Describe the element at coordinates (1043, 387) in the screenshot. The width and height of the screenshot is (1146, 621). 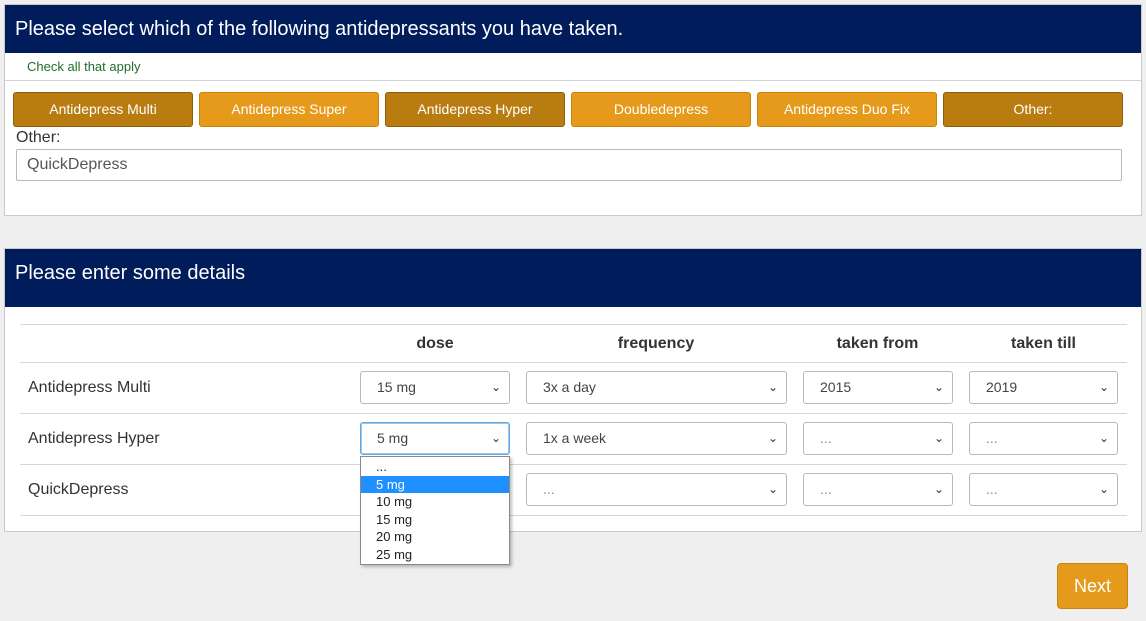
I see `taken-till-select-row1: 2019 ⌄` at that location.